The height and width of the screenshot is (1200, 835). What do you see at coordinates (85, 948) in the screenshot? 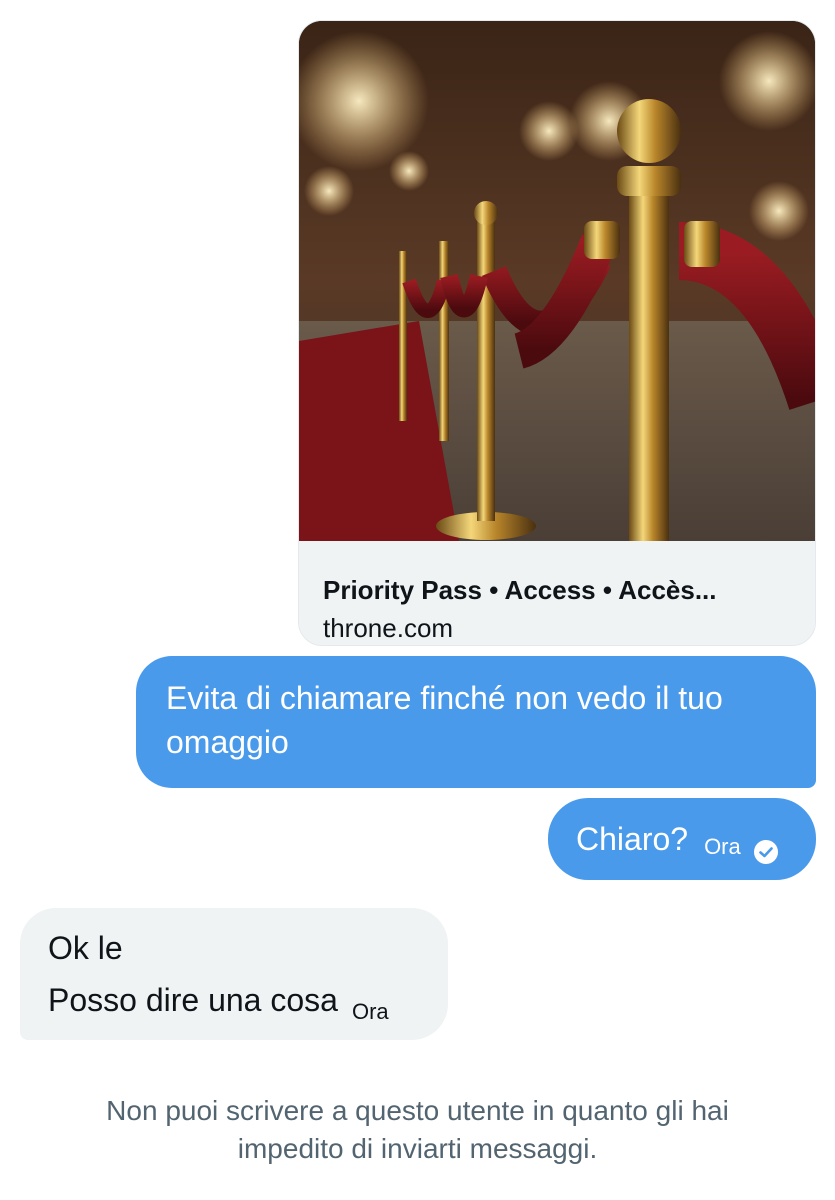
I see `message-text-line: Ok le` at bounding box center [85, 948].